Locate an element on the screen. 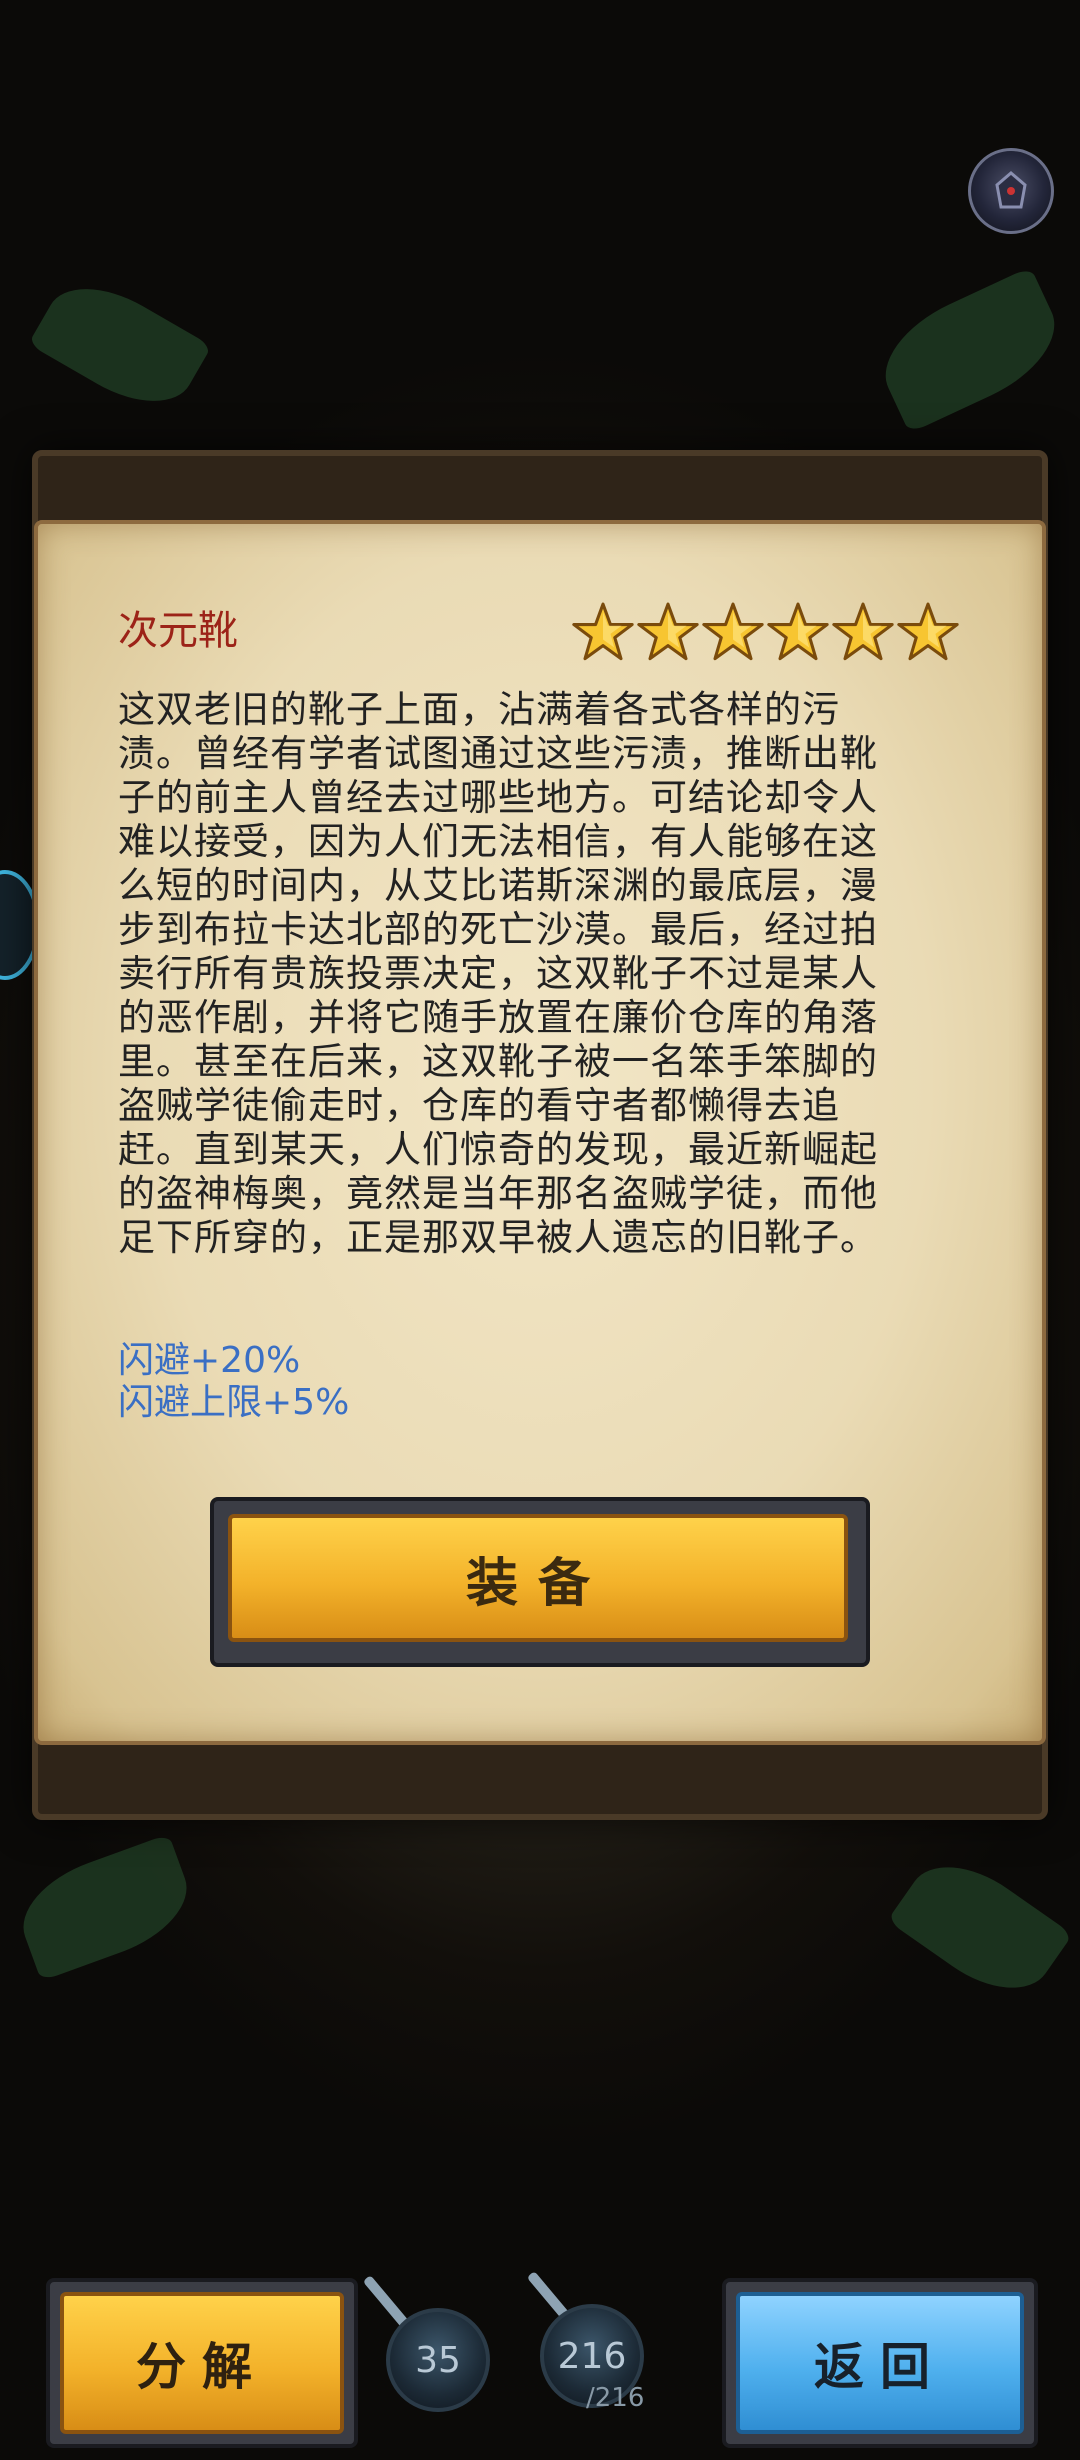 The height and width of the screenshot is (2460, 1080). decompose-button: 分解 is located at coordinates (202, 2363).